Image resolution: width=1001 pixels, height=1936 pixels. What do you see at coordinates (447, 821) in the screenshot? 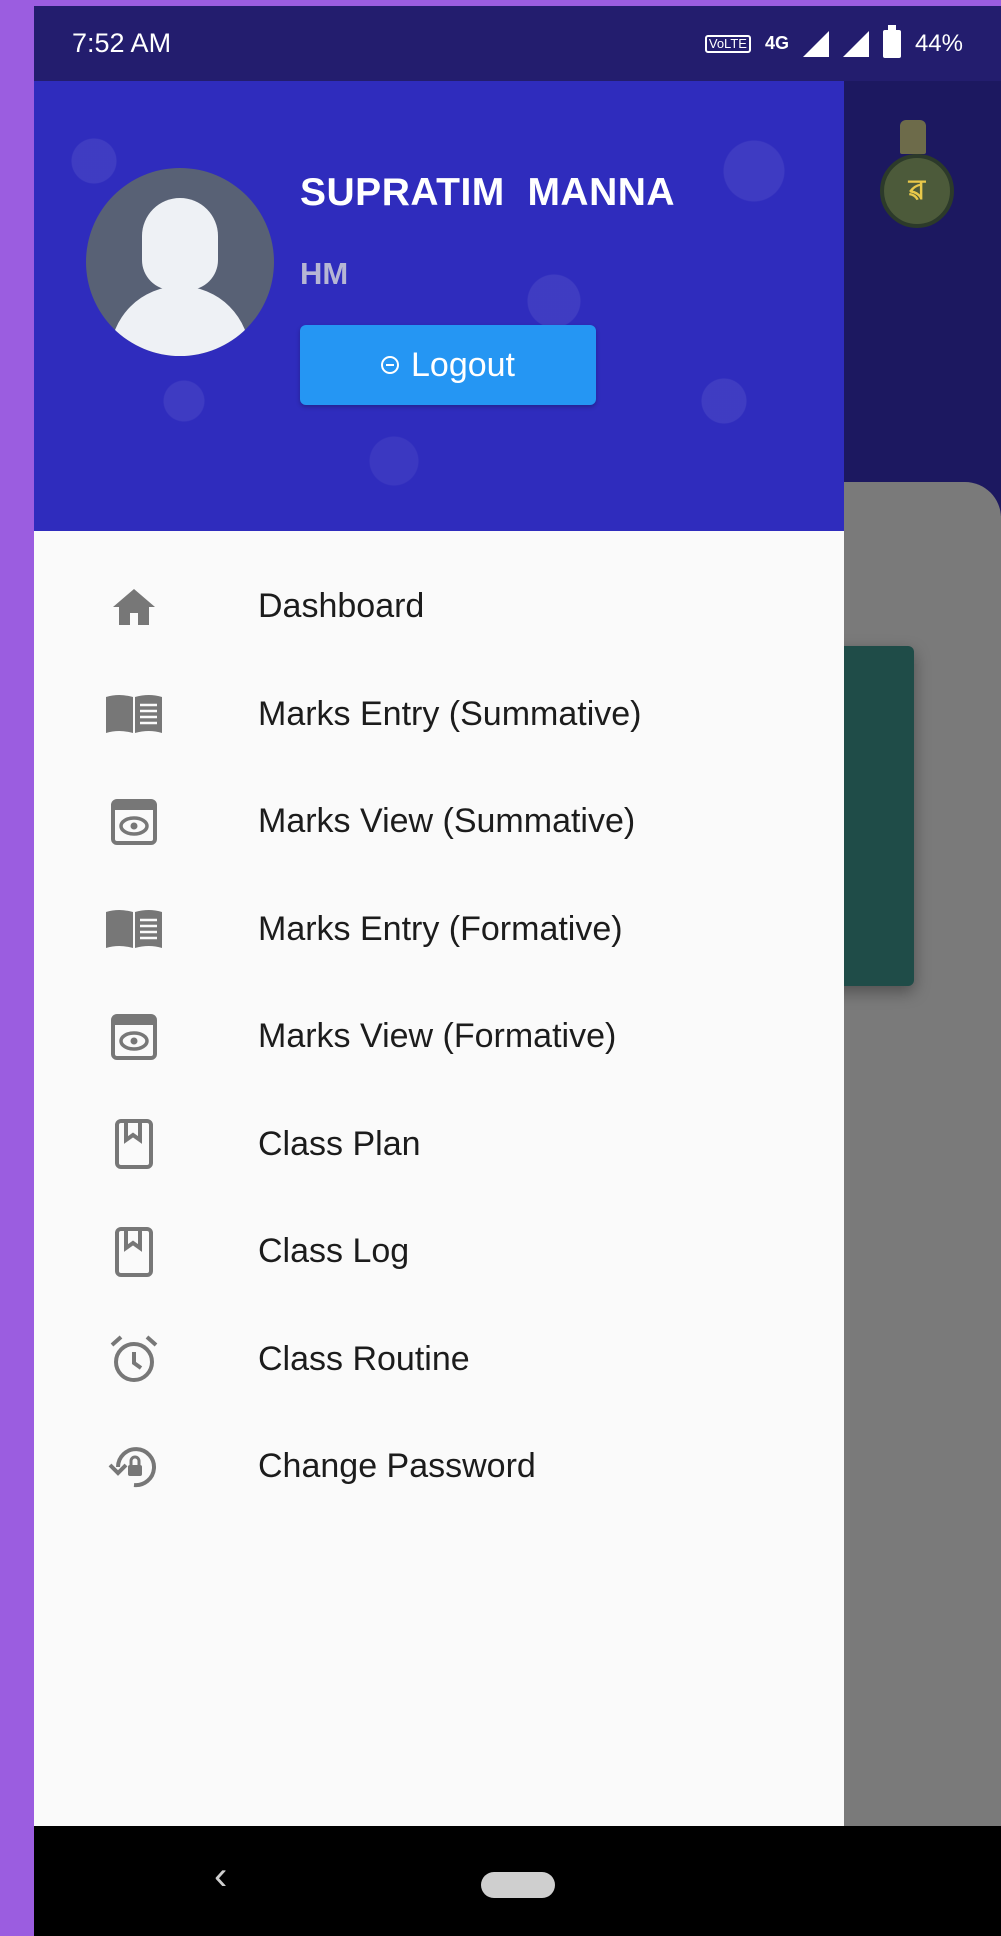
I see `menu-label: Marks View (Summative)` at bounding box center [447, 821].